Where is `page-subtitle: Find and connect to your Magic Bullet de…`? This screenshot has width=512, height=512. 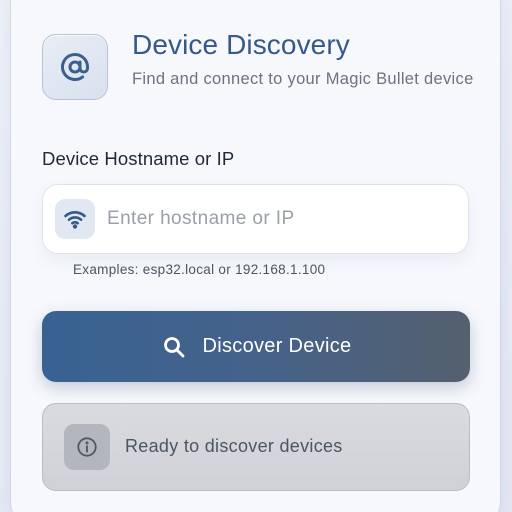 page-subtitle: Find and connect to your Magic Bullet de… is located at coordinates (303, 79).